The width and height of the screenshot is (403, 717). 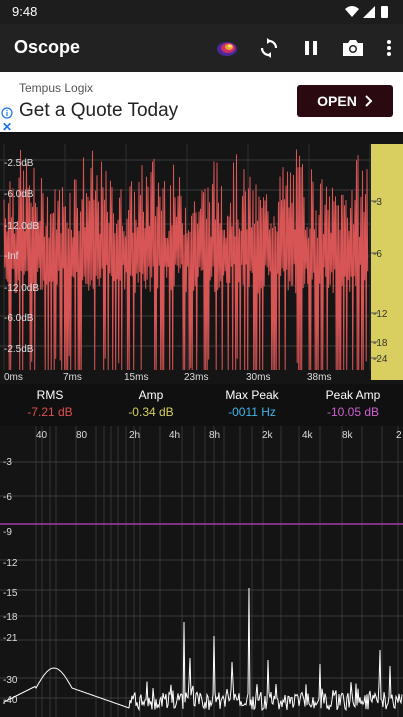 I want to click on scope-time-label: 15ms, so click(x=136, y=377).